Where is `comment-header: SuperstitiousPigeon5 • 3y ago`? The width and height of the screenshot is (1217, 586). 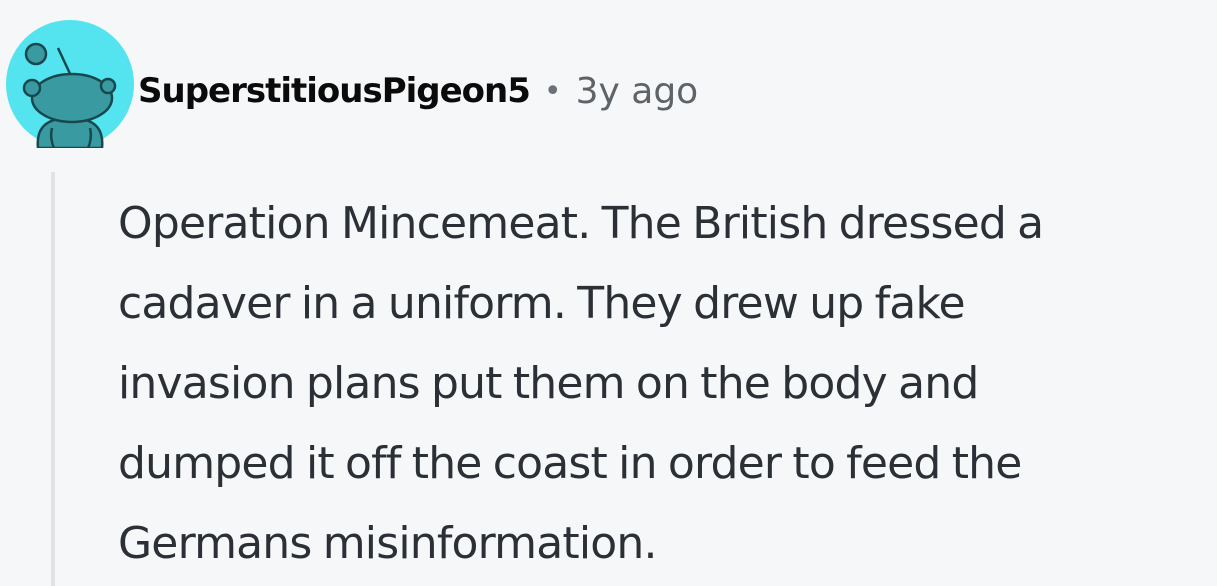 comment-header: SuperstitiousPigeon5 • 3y ago is located at coordinates (418, 91).